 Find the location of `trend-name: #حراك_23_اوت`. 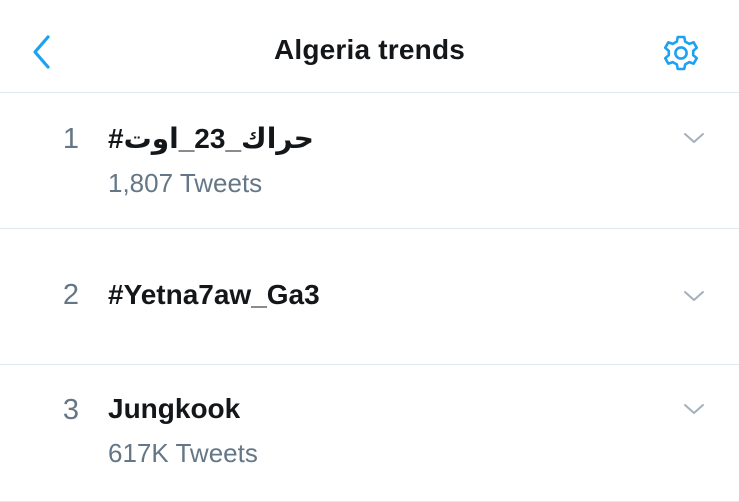

trend-name: #حراك_23_اوت is located at coordinates (211, 138).